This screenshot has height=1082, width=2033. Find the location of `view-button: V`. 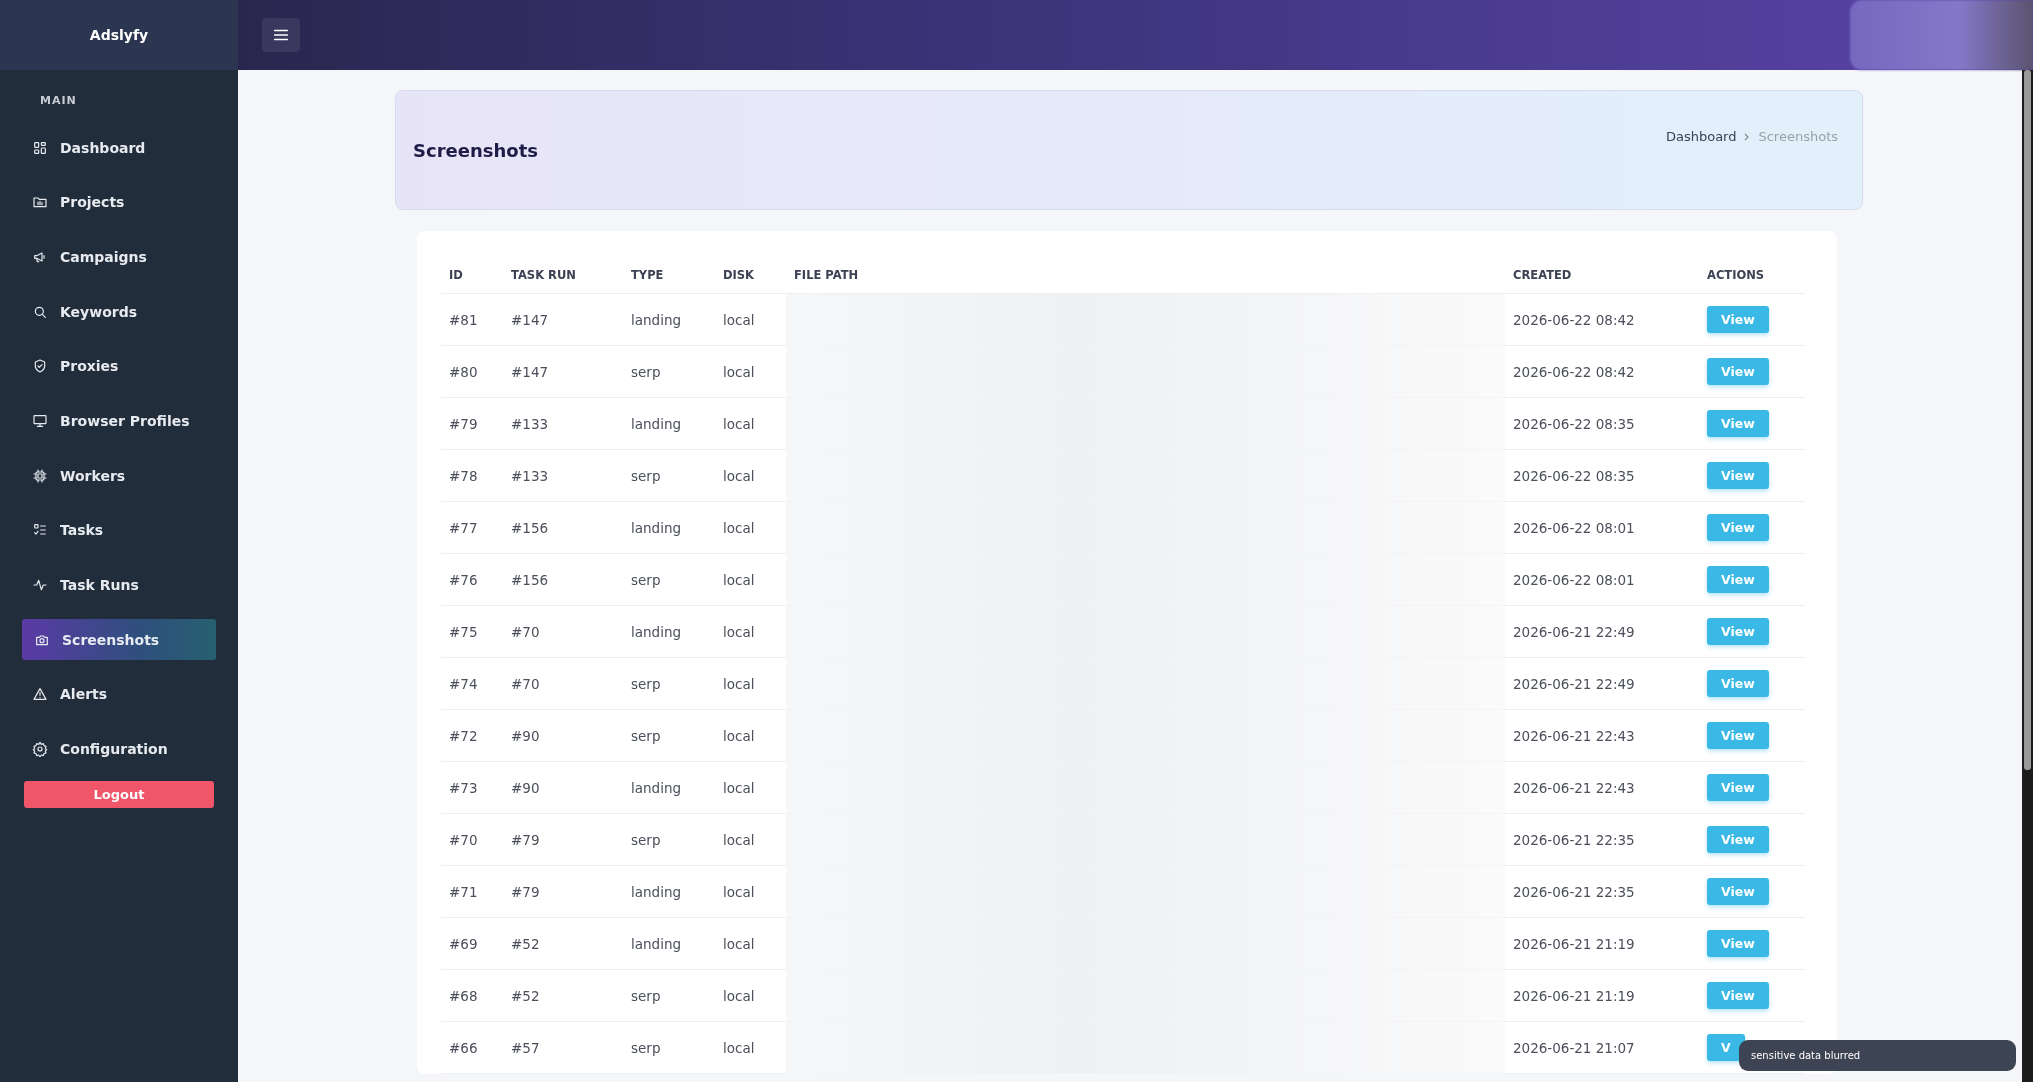

view-button: V is located at coordinates (1726, 1047).